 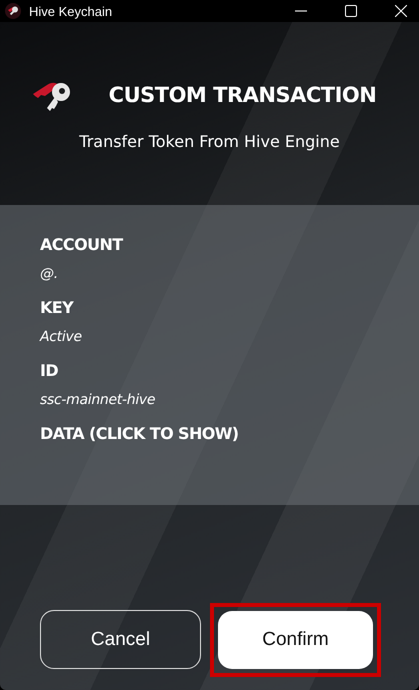 I want to click on key-icon, so click(x=13, y=11).